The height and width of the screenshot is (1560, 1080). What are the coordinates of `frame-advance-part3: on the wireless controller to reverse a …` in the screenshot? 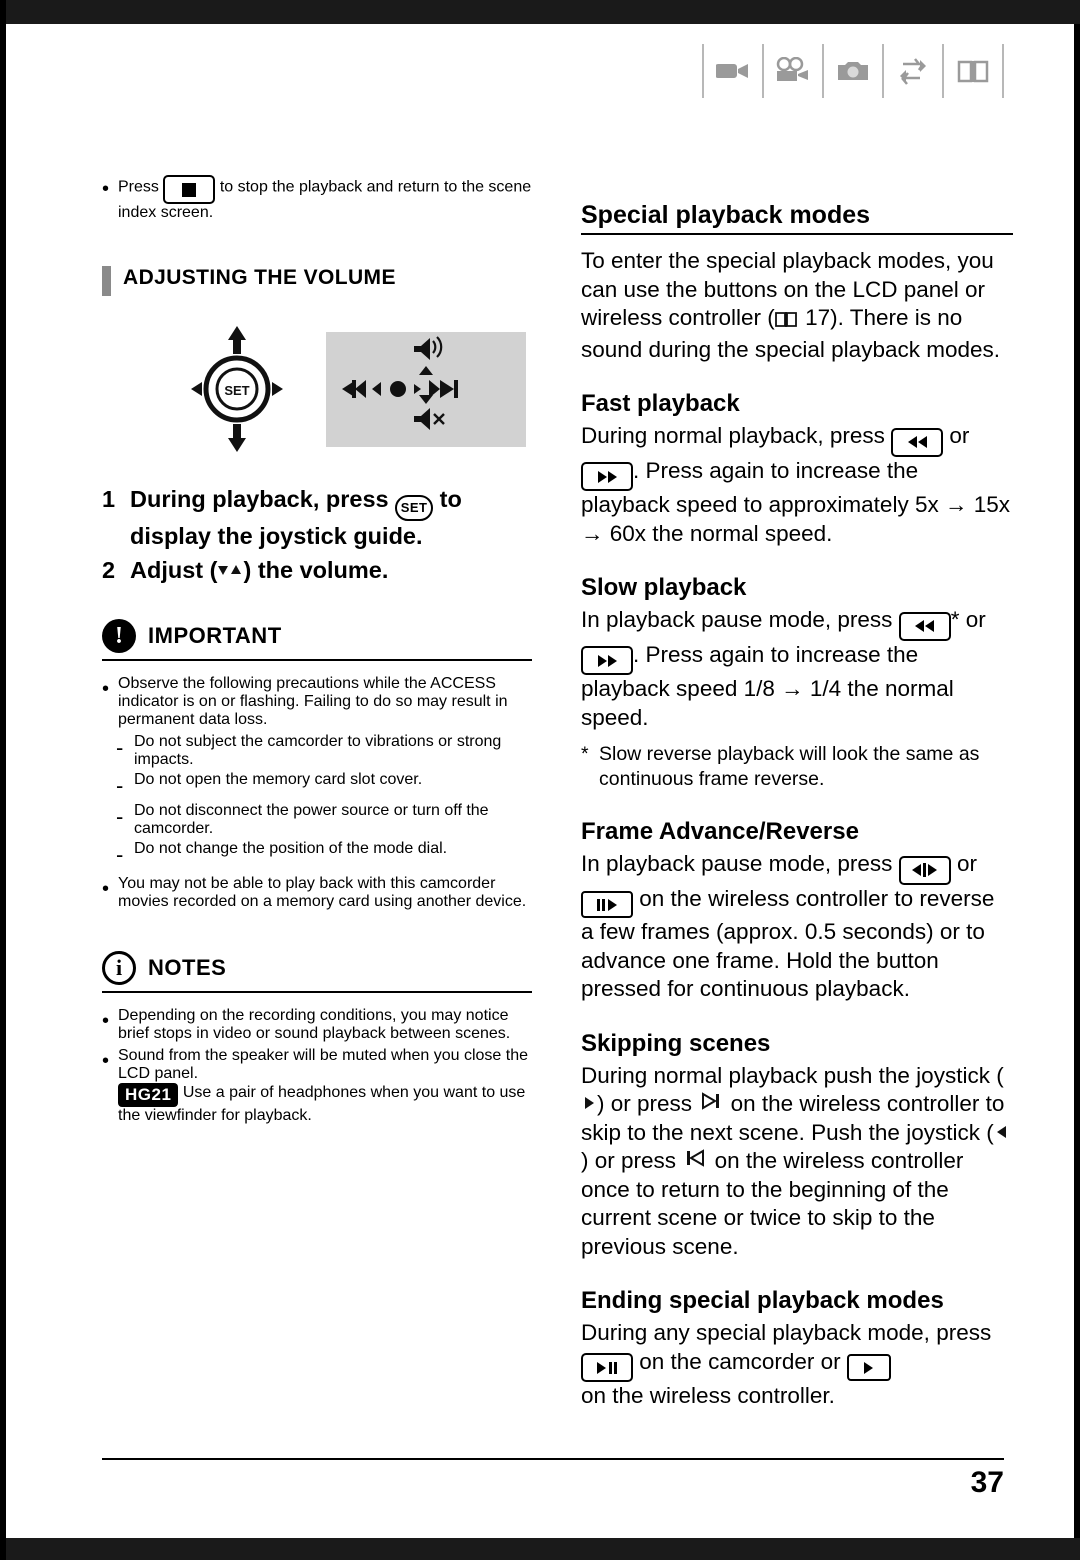 It's located at (788, 943).